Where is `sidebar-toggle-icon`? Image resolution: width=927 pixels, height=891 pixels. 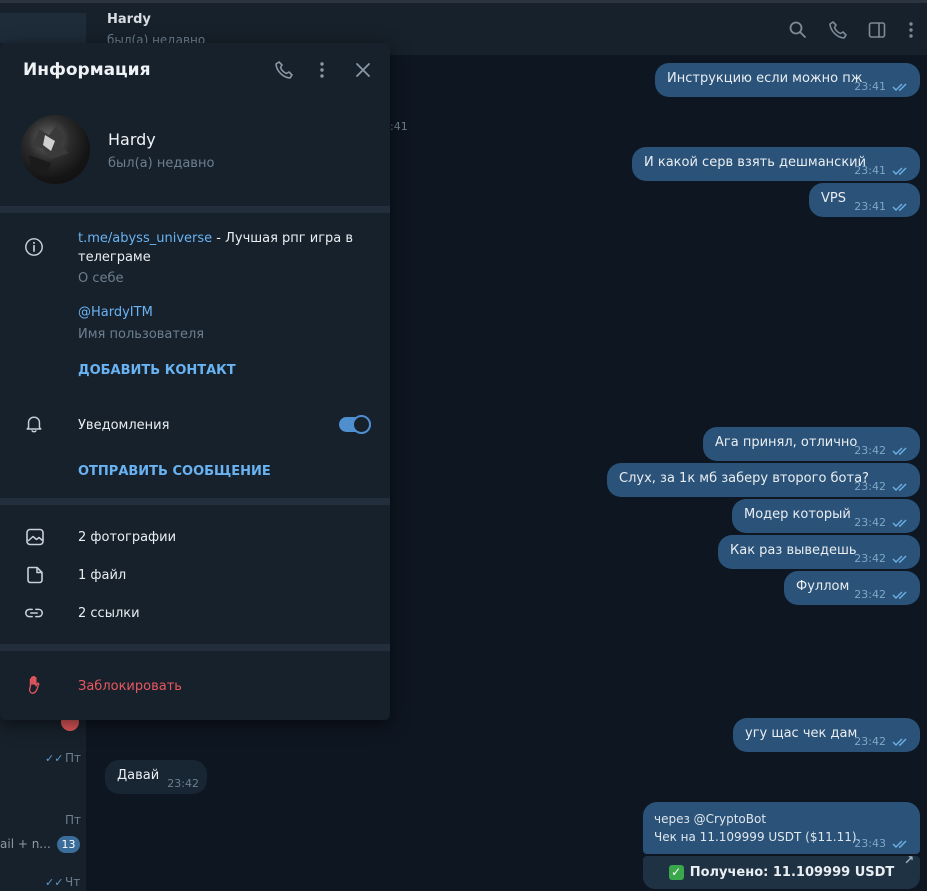 sidebar-toggle-icon is located at coordinates (877, 30).